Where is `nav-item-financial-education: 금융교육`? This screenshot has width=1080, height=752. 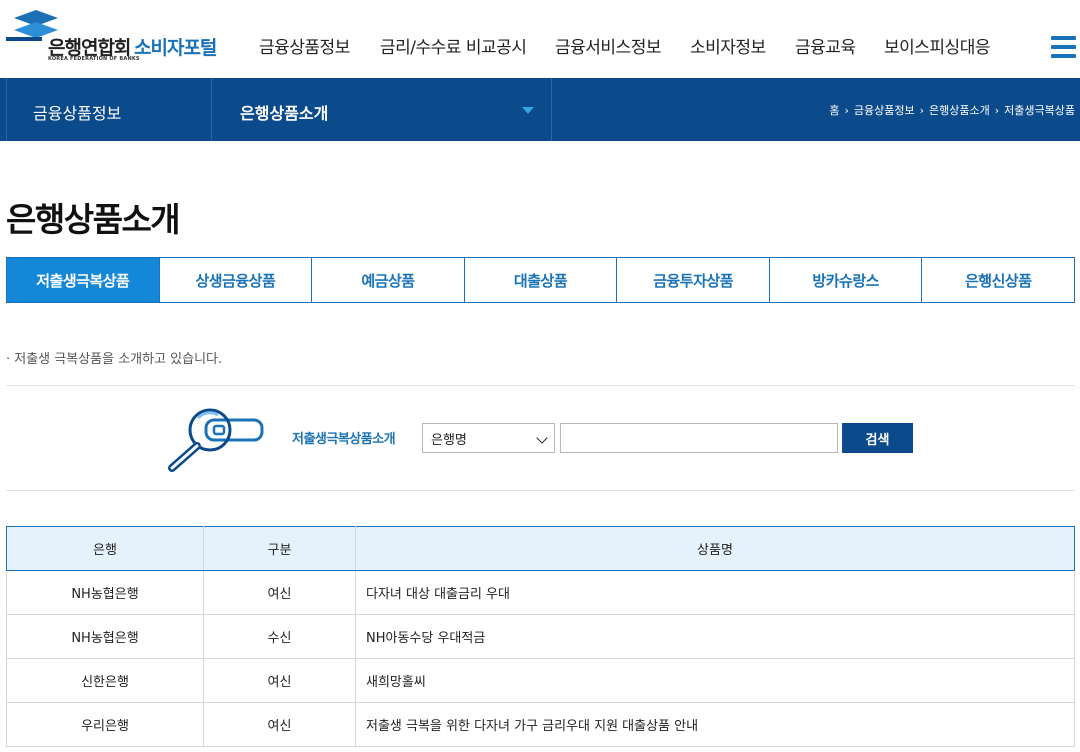
nav-item-financial-education: 금융교육 is located at coordinates (825, 45).